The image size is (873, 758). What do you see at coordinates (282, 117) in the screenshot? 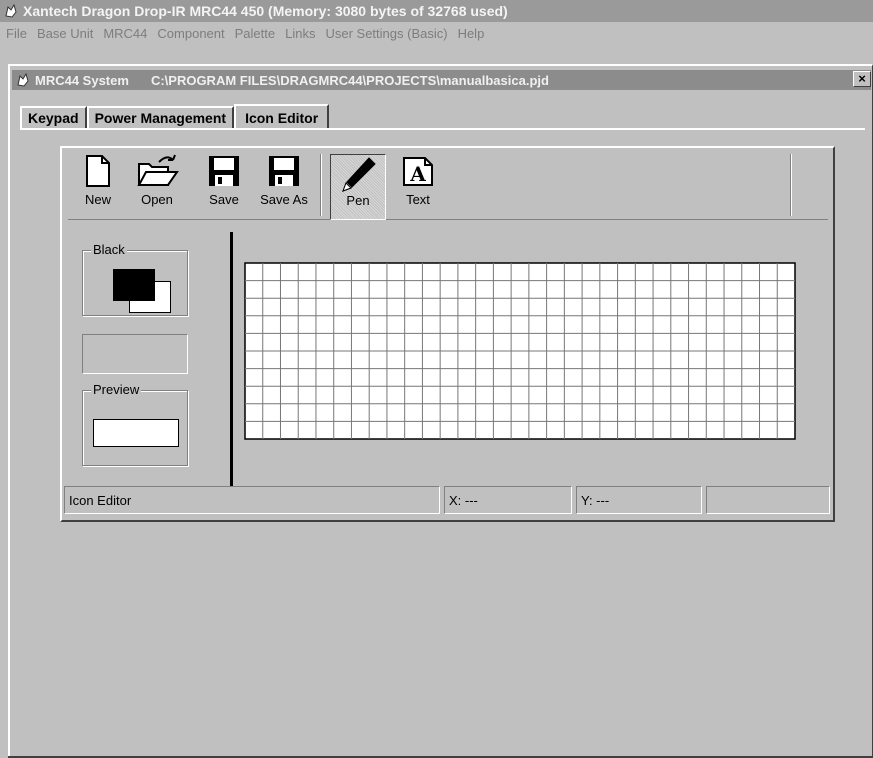
I see `tab-icon-editor: Icon Editor` at bounding box center [282, 117].